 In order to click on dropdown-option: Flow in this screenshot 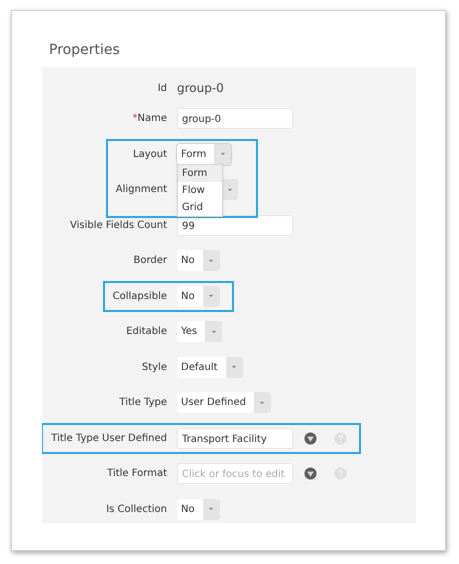, I will do `click(200, 190)`.